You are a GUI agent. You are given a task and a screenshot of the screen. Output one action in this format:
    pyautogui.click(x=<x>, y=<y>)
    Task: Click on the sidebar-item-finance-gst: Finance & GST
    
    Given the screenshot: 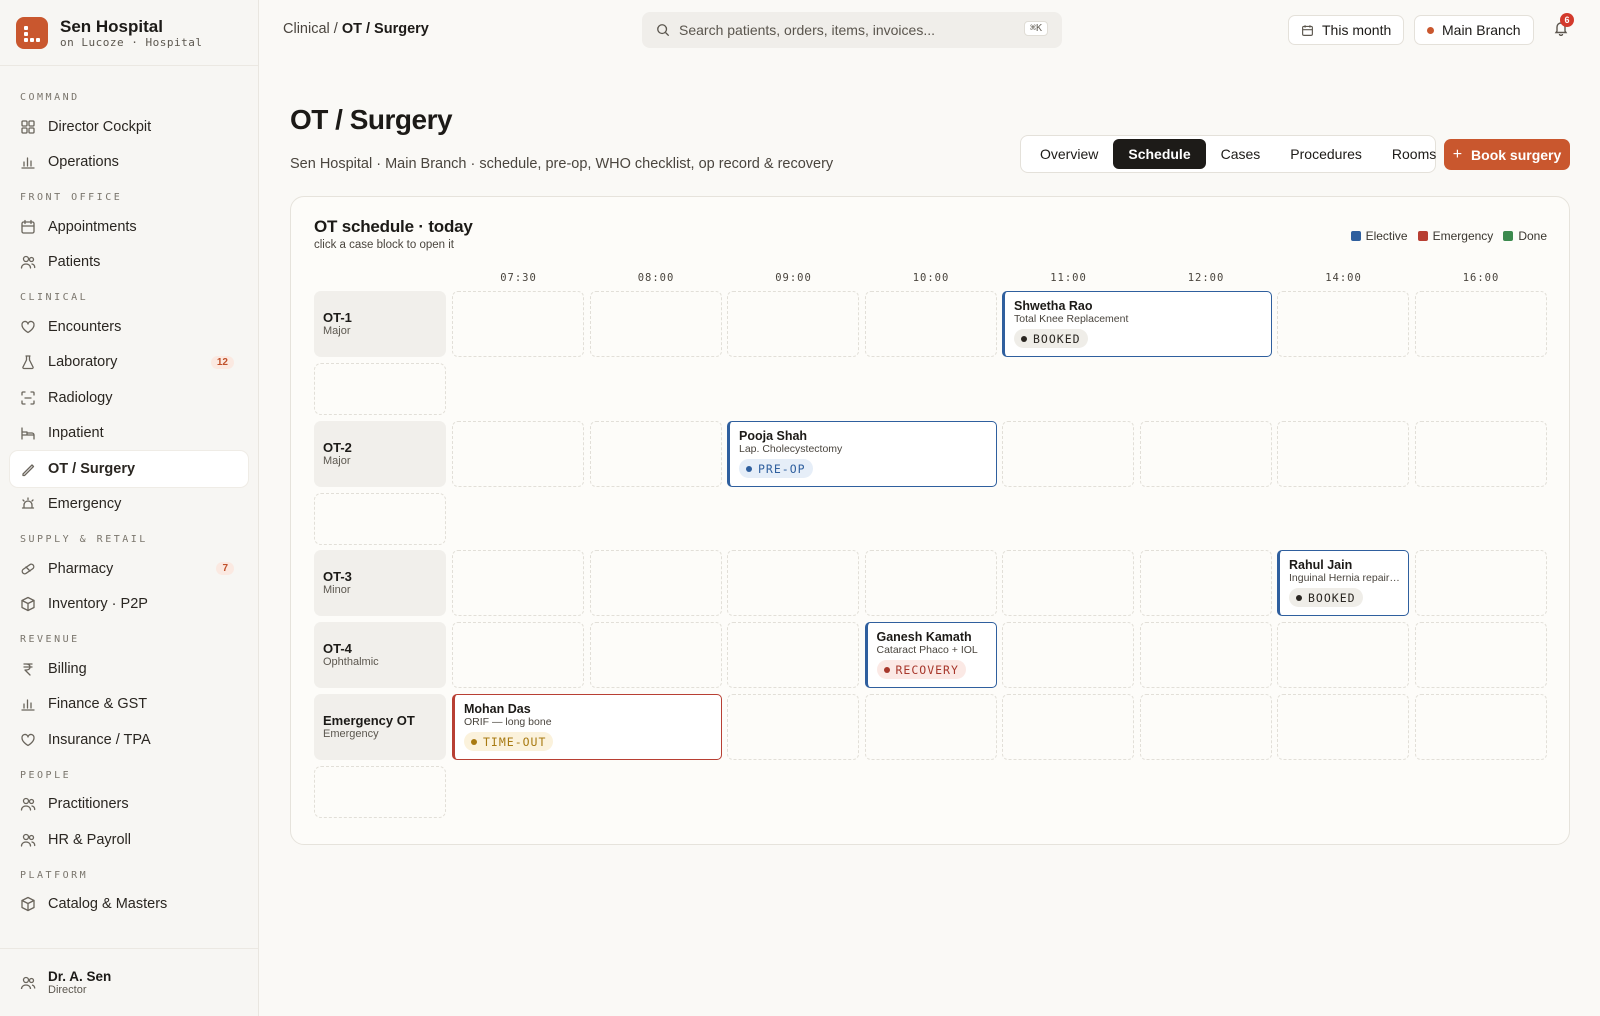 What is the action you would take?
    pyautogui.click(x=129, y=705)
    